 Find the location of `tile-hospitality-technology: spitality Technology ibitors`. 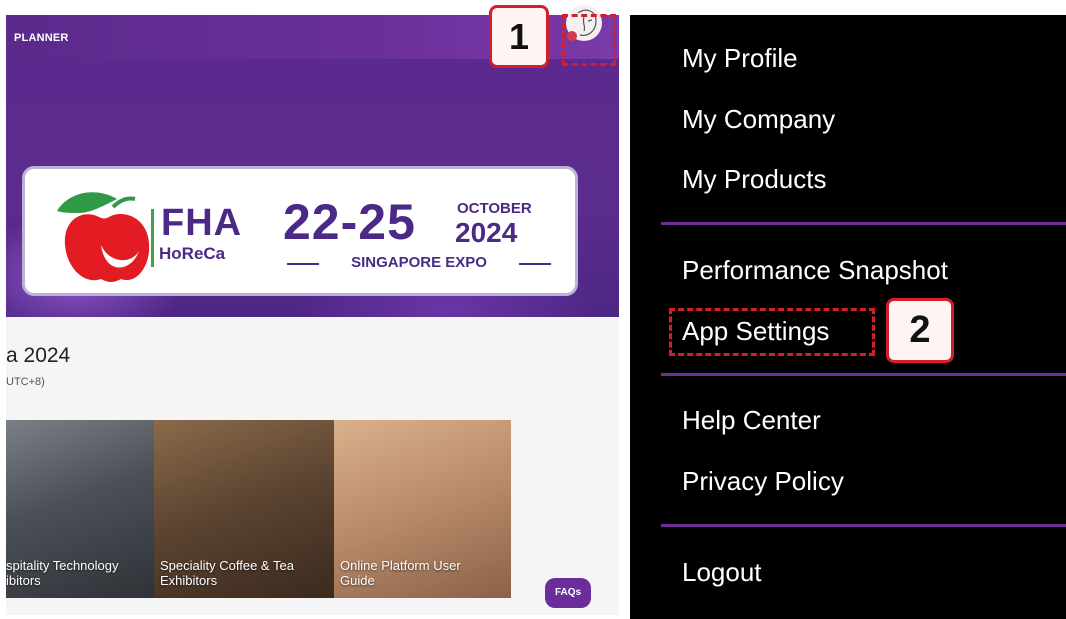

tile-hospitality-technology: spitality Technology ibitors is located at coordinates (80, 509).